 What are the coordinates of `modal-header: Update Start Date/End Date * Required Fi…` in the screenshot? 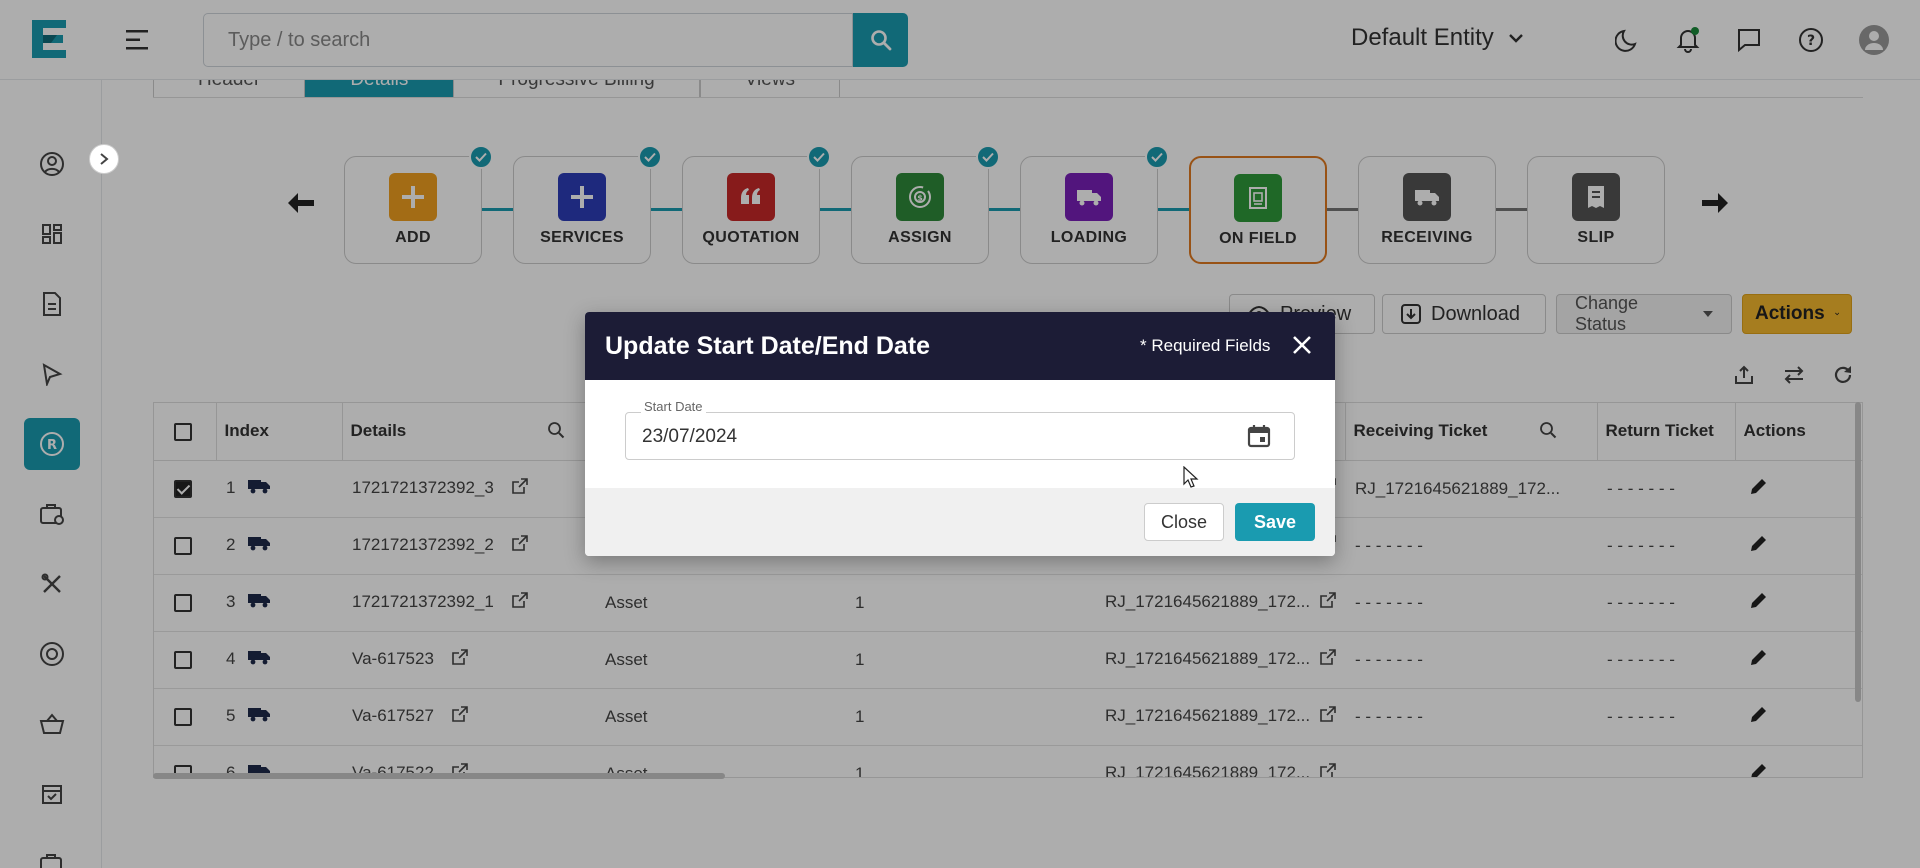 It's located at (960, 346).